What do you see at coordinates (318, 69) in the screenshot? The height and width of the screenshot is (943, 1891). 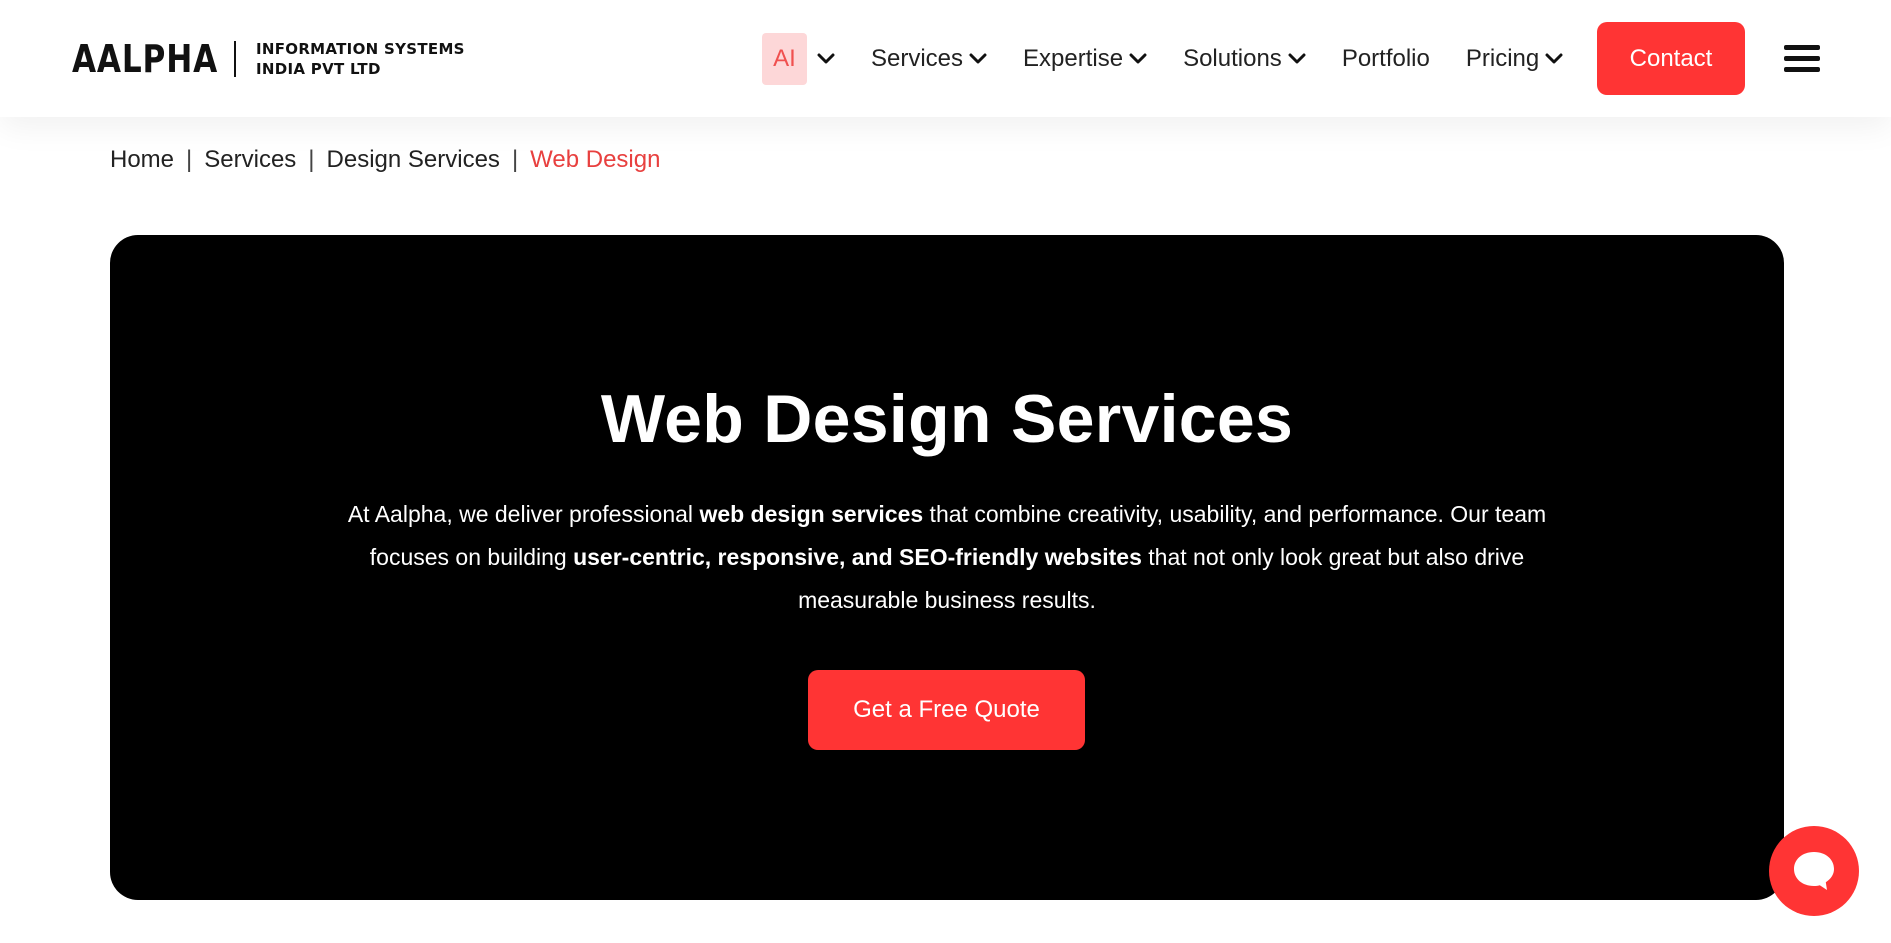 I see `logo-tagline-line2: INDIA PVT LTD` at bounding box center [318, 69].